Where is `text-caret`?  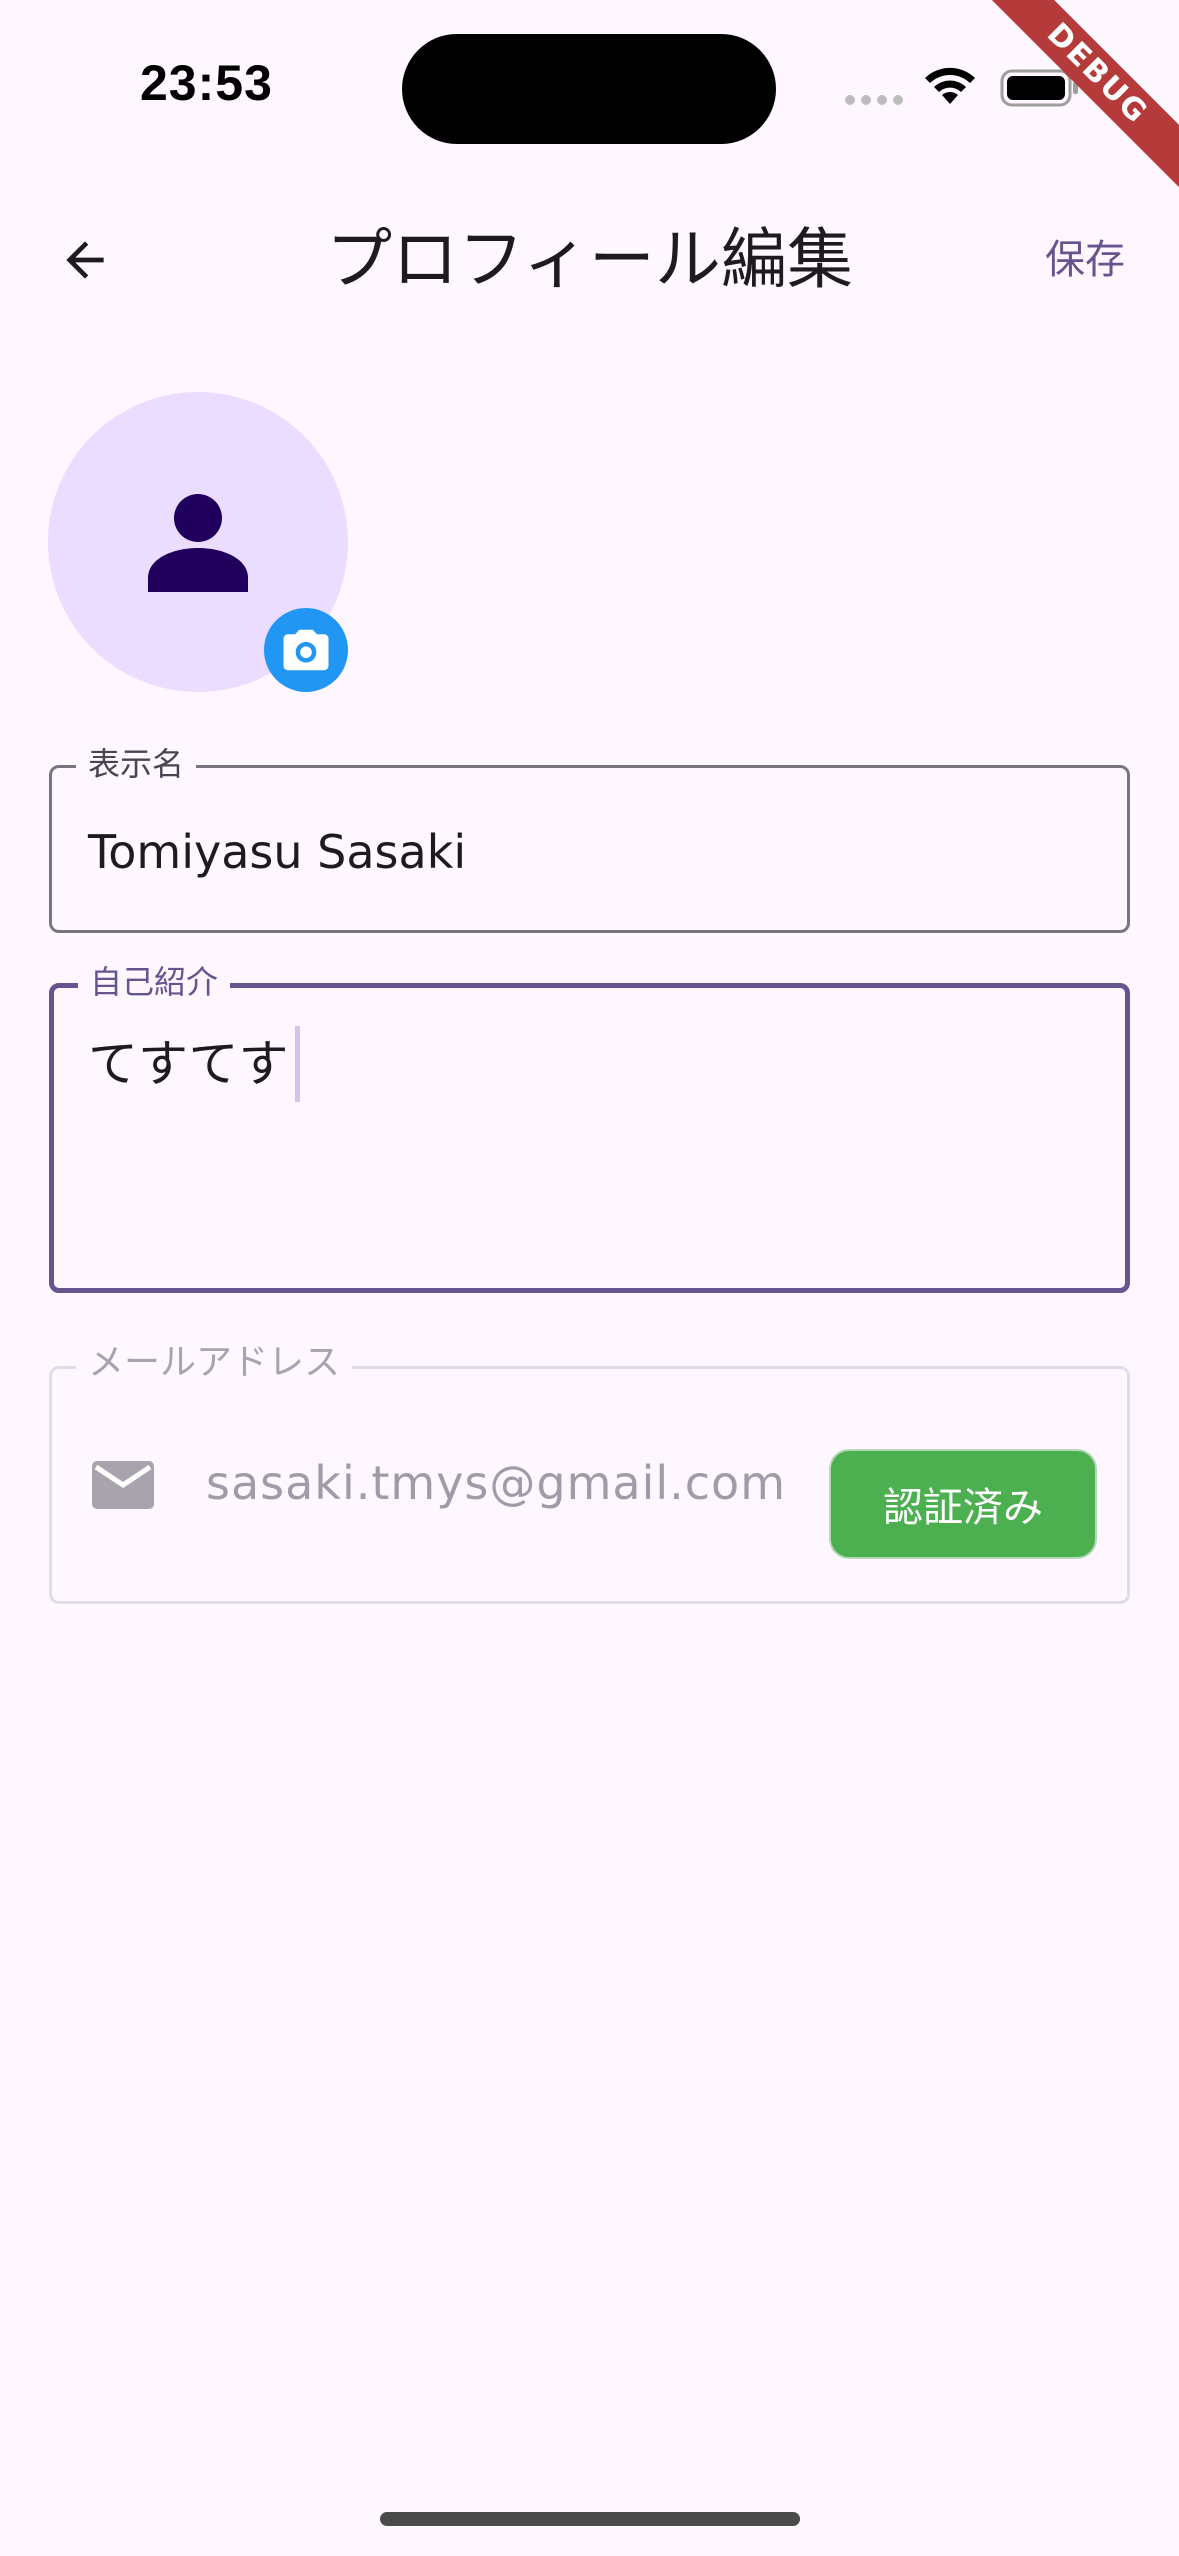 text-caret is located at coordinates (297, 1064).